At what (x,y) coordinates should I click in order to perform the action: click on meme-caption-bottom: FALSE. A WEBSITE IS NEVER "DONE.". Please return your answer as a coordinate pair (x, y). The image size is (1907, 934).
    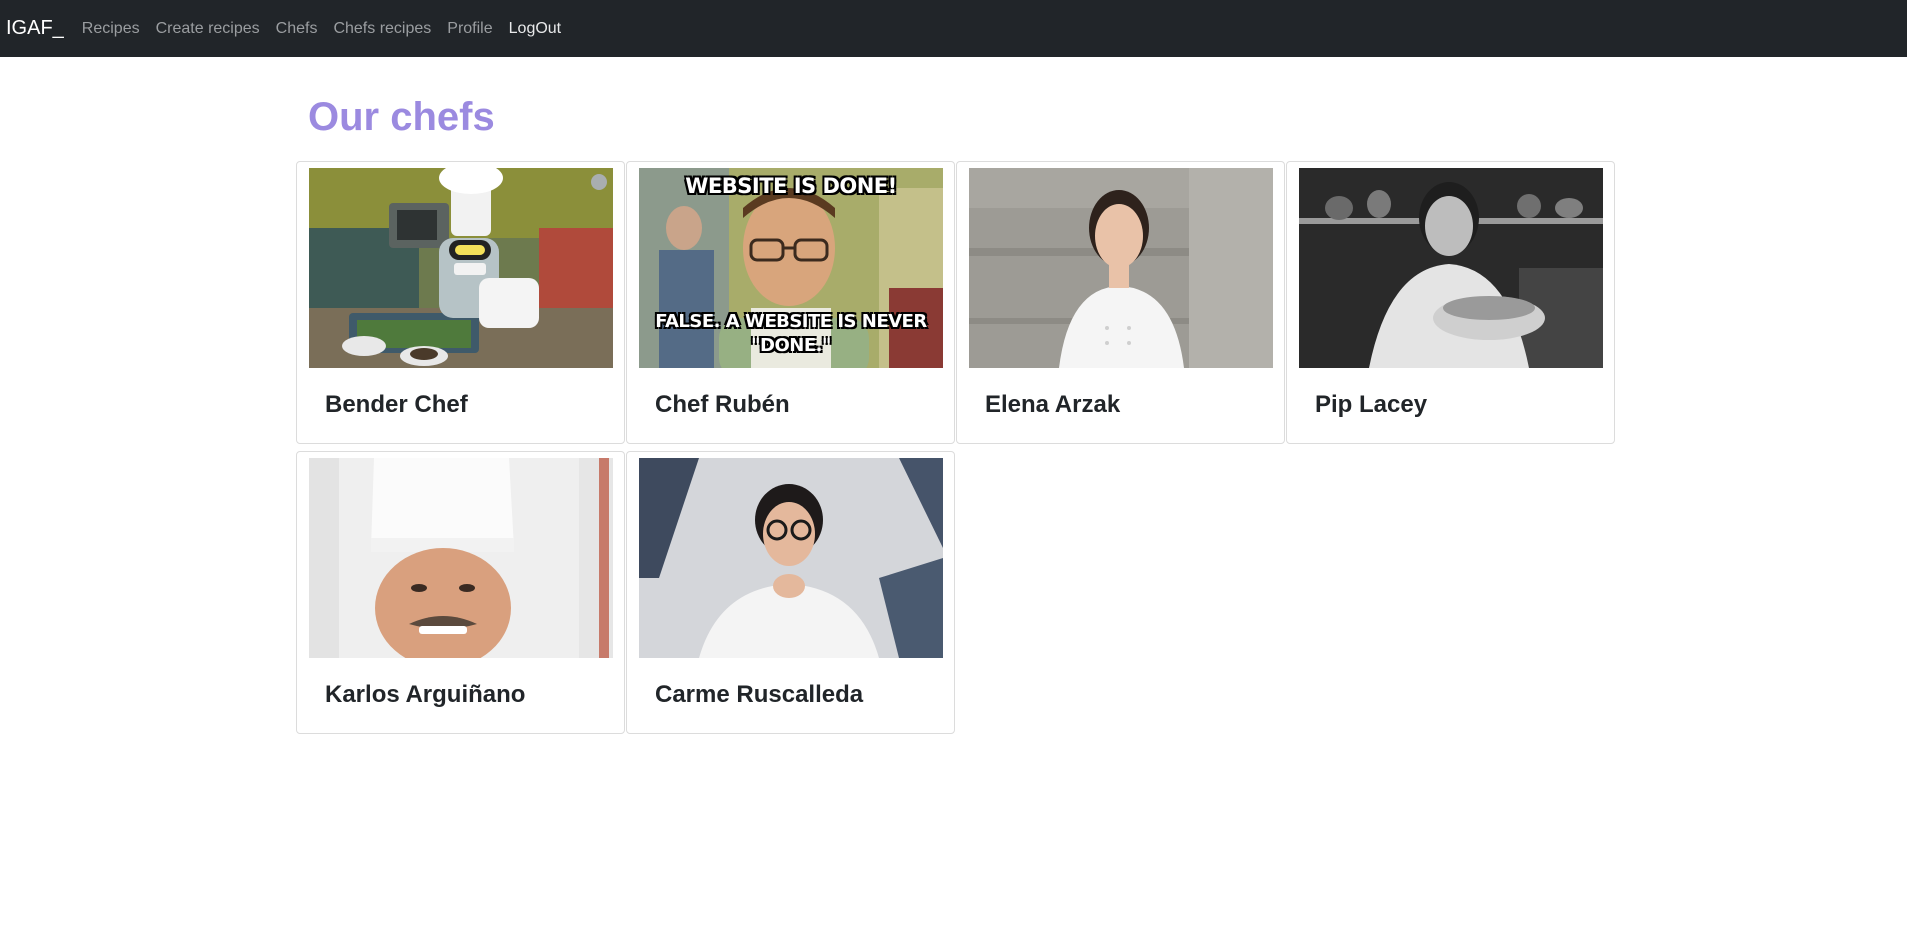
    Looking at the image, I should click on (791, 333).